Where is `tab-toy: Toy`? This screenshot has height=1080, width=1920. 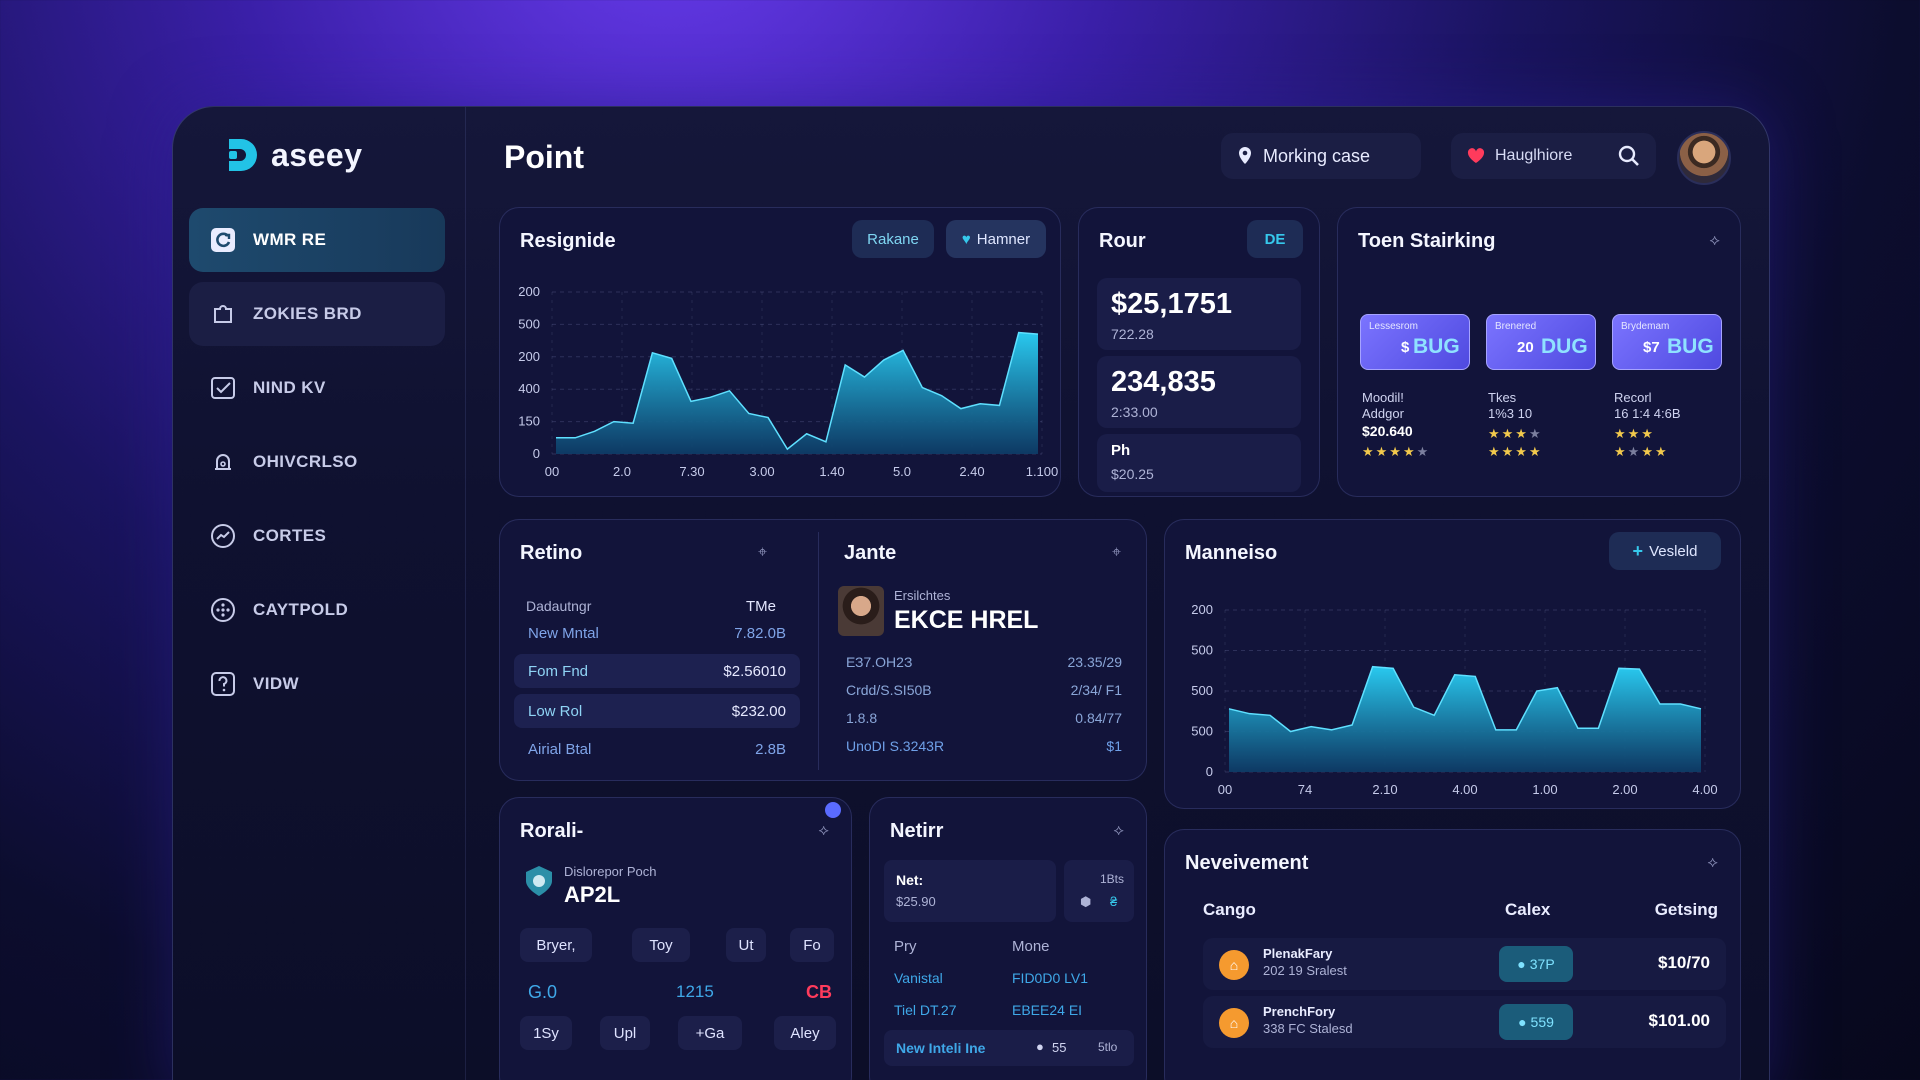
tab-toy: Toy is located at coordinates (661, 945).